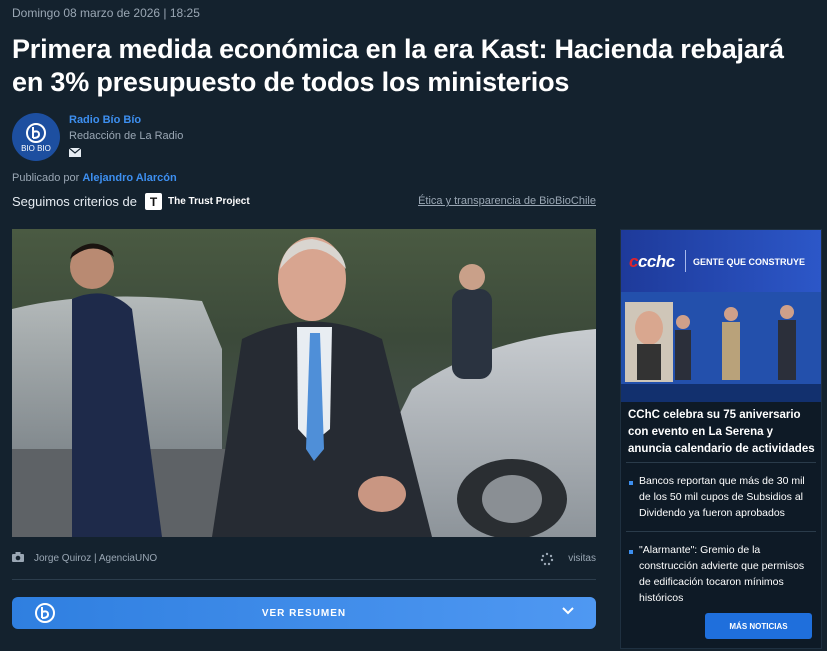 This screenshot has width=827, height=651. What do you see at coordinates (582, 558) in the screenshot?
I see `visits-label: visitas` at bounding box center [582, 558].